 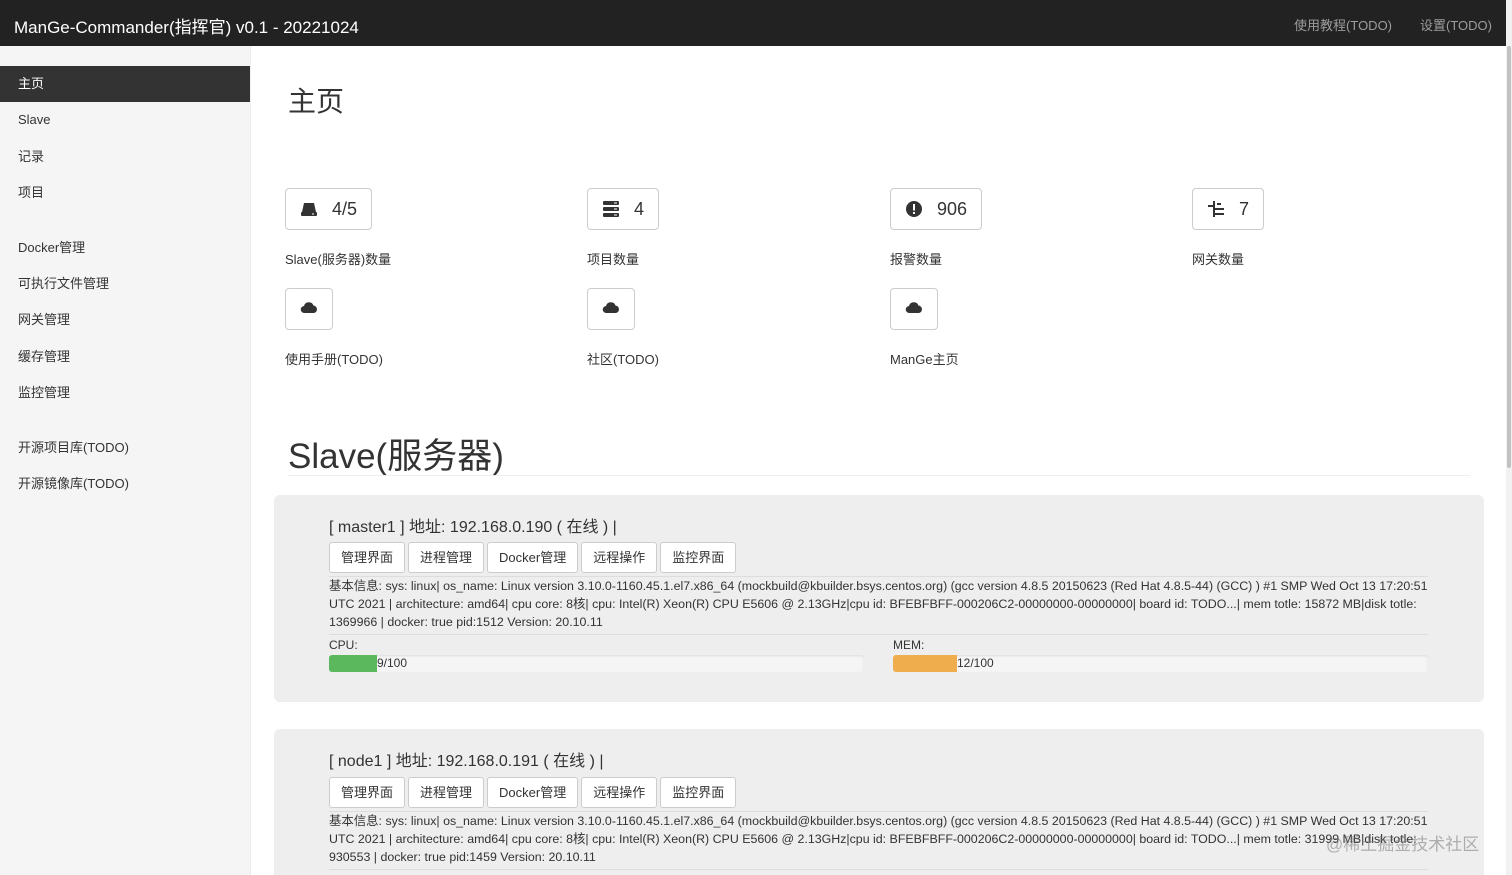 I want to click on project-count-value: 4, so click(x=639, y=208).